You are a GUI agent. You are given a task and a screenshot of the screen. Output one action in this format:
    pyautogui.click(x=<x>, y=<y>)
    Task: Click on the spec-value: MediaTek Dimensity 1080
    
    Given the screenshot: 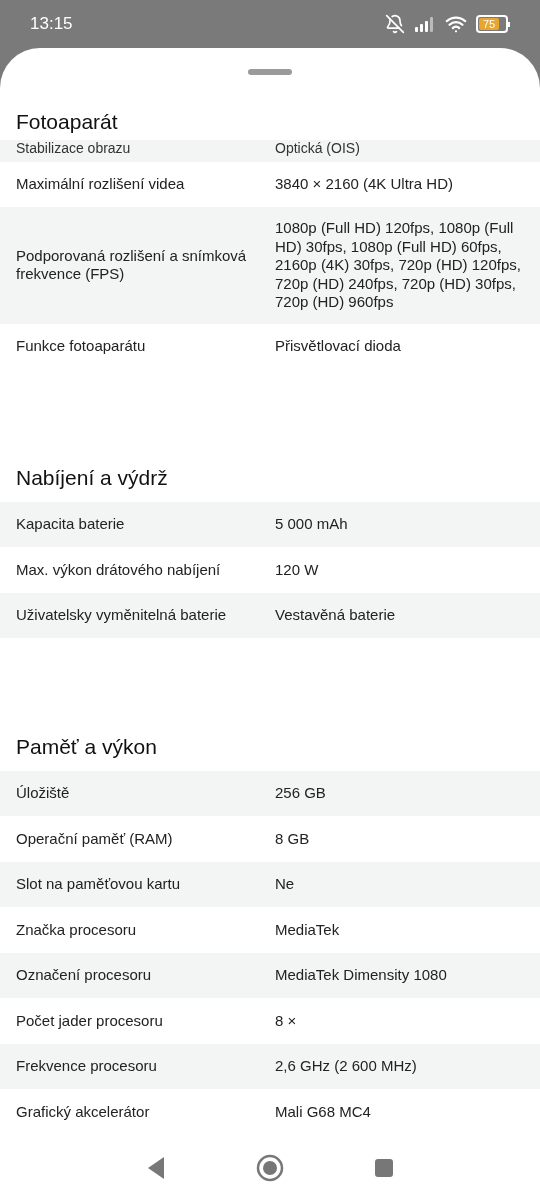 What is the action you would take?
    pyautogui.click(x=361, y=975)
    